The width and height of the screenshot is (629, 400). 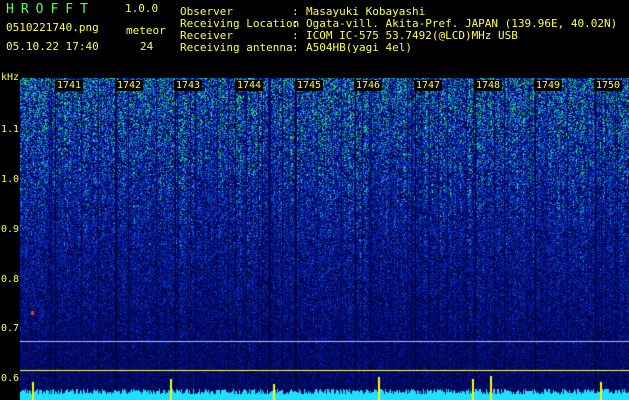 I want to click on file-name: 0510221740.png, so click(x=52, y=27).